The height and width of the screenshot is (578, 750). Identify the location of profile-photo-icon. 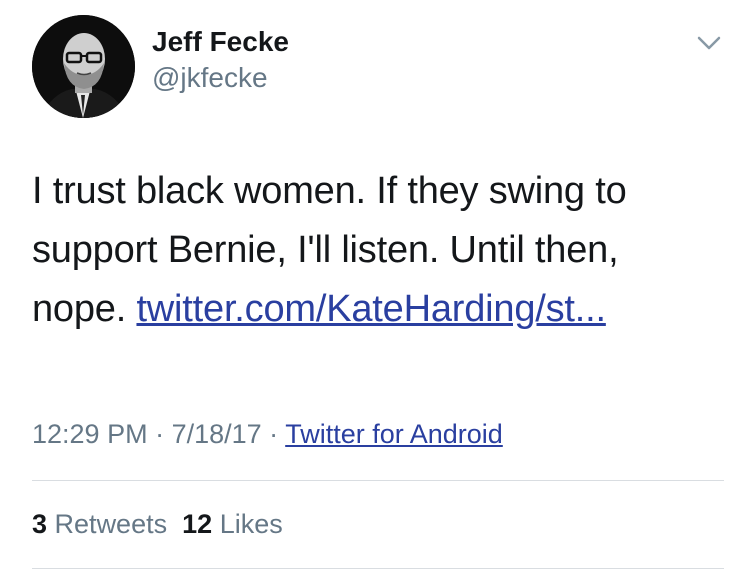
(83, 66).